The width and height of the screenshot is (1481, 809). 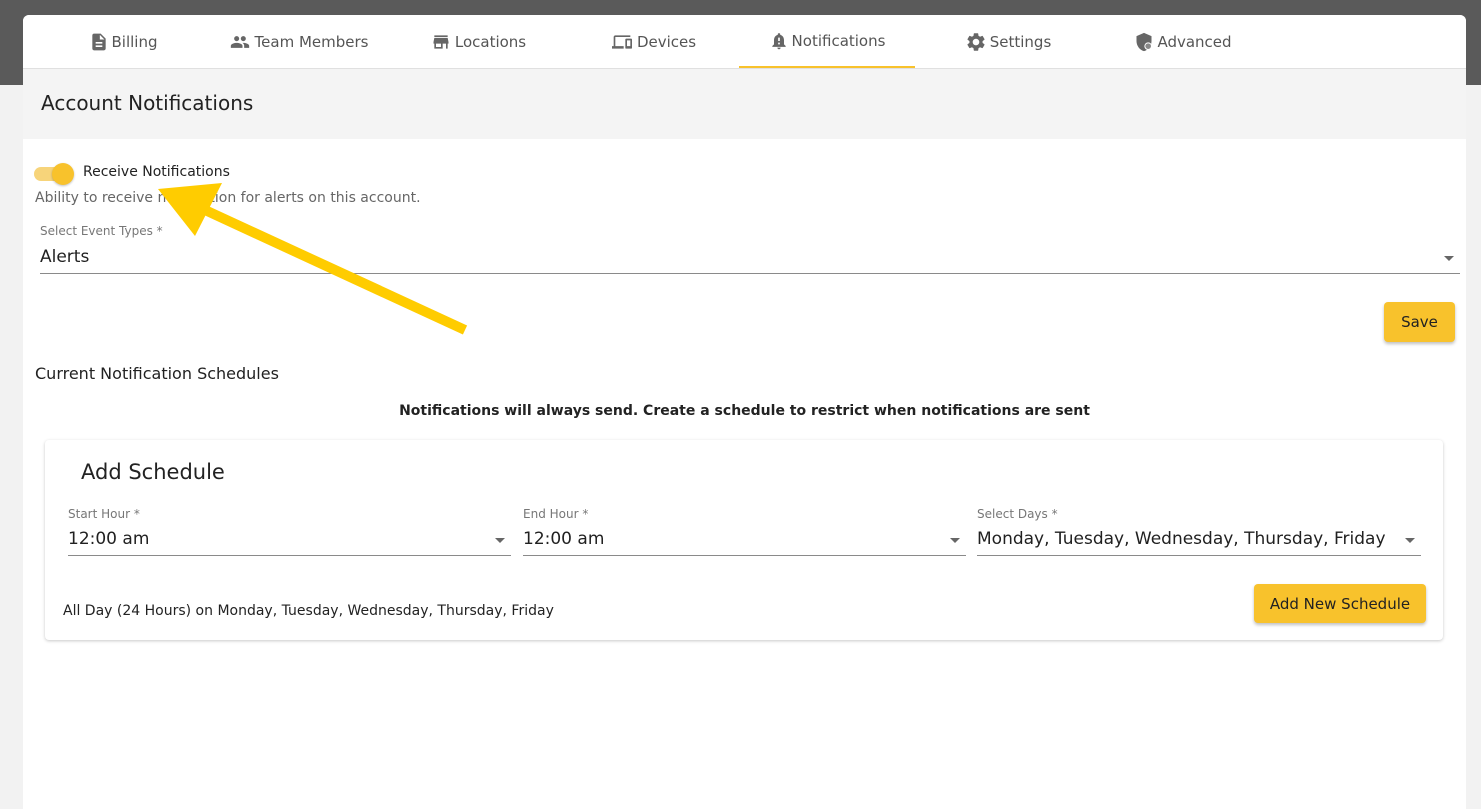 I want to click on tab-team-members: Team Members, so click(x=298, y=41).